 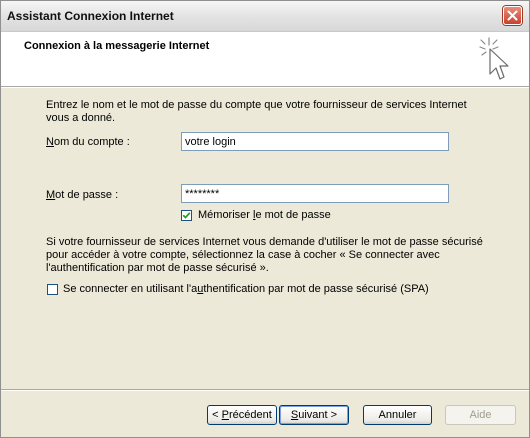 What do you see at coordinates (265, 87) in the screenshot?
I see `header-divider` at bounding box center [265, 87].